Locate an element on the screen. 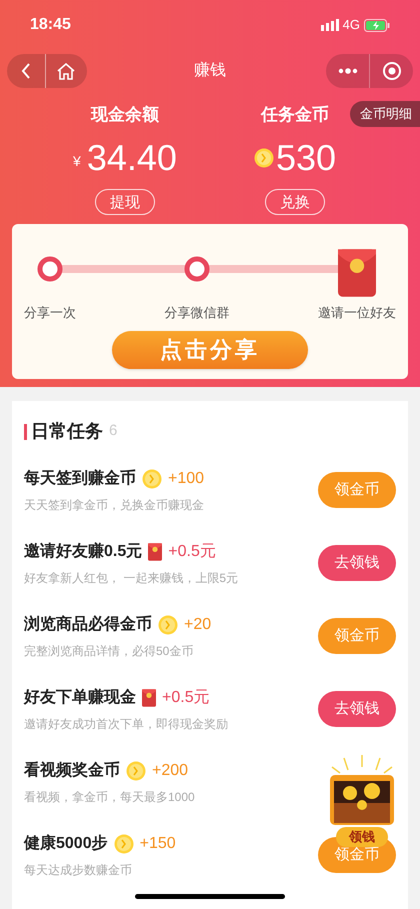 This screenshot has height=909, width=420. task-reward: +100 is located at coordinates (186, 478).